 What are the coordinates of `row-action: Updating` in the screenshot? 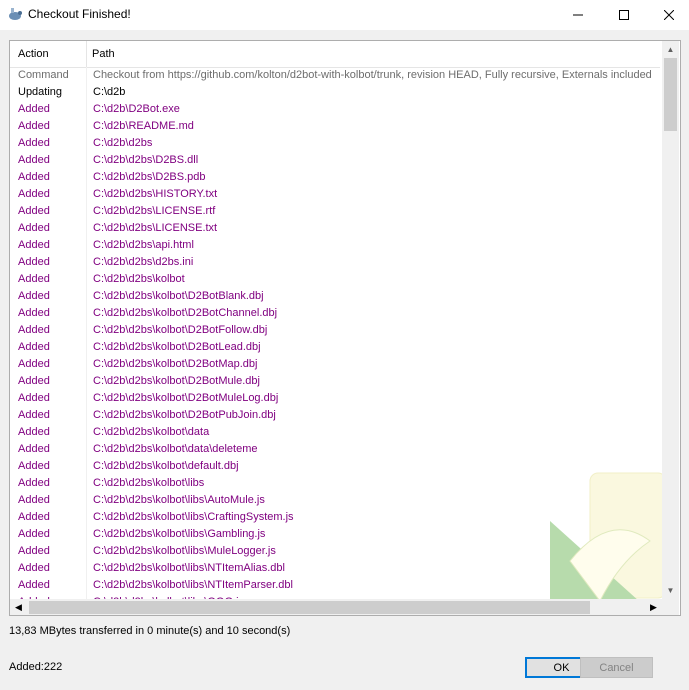 It's located at (40, 92).